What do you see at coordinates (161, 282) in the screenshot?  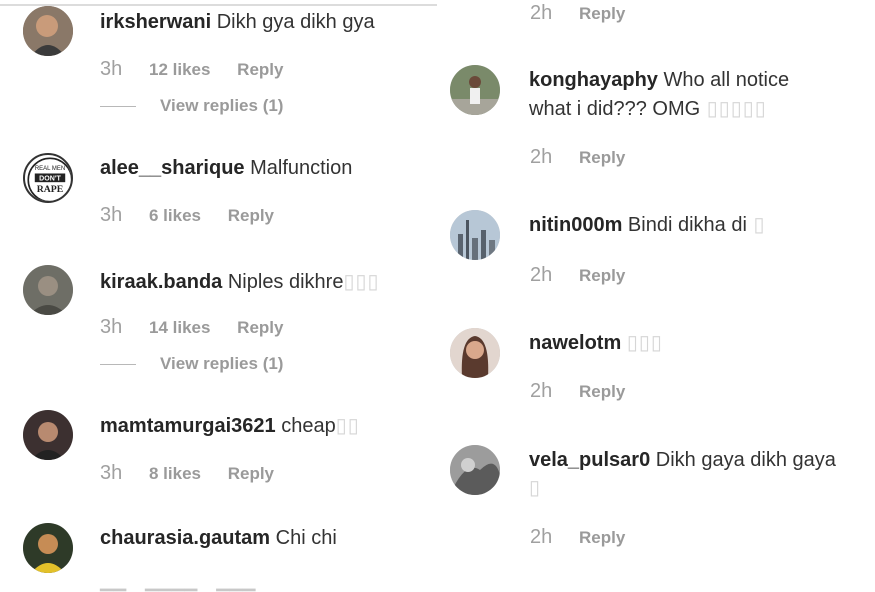 I see `username-link: kiraak.banda` at bounding box center [161, 282].